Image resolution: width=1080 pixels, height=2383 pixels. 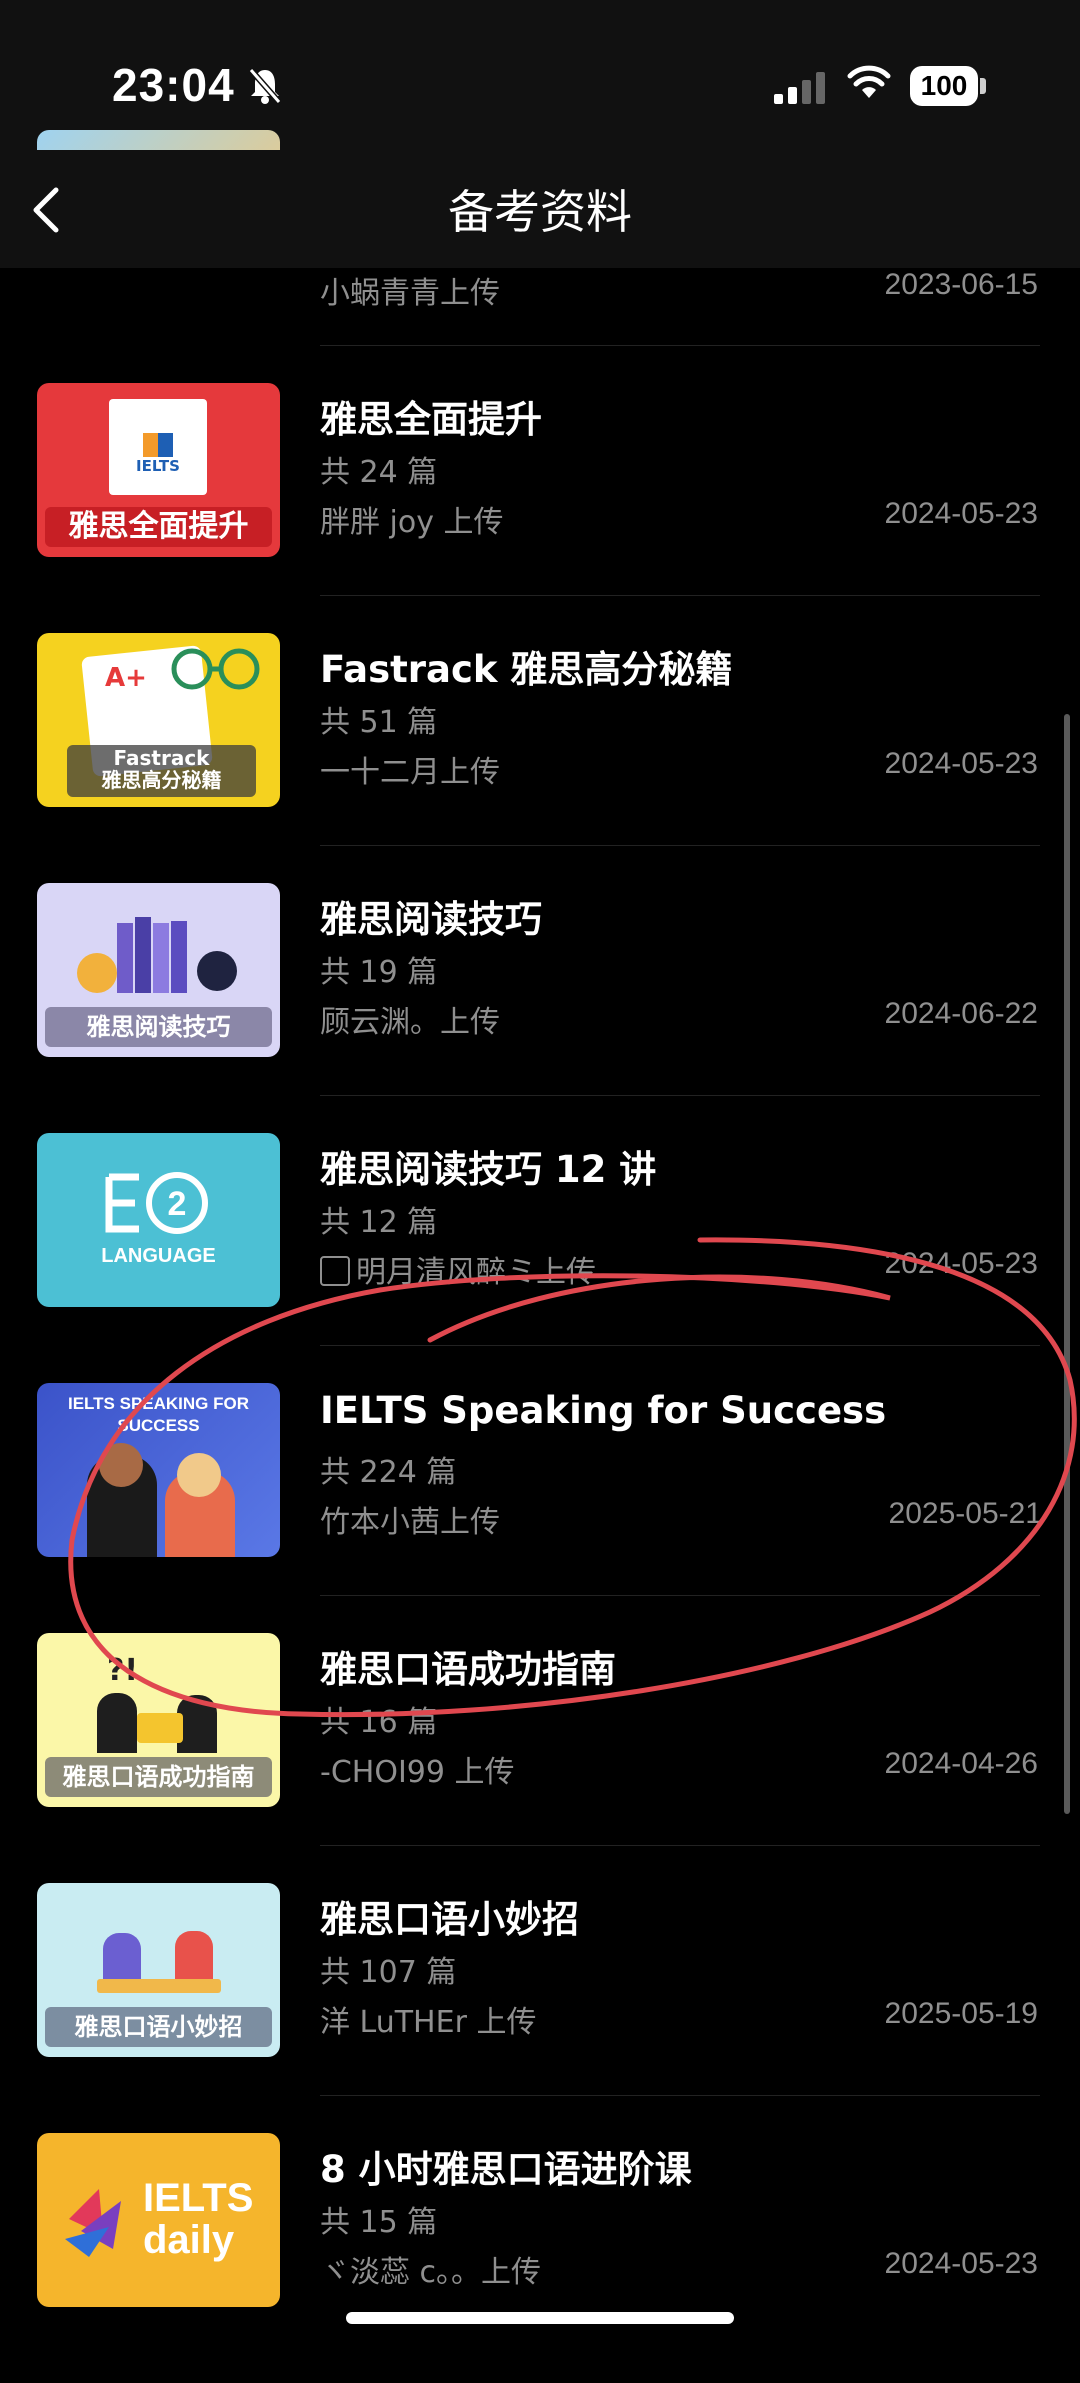 I want to click on thumbnail-image: ?! 雅思口语成功指南, so click(x=158, y=1720).